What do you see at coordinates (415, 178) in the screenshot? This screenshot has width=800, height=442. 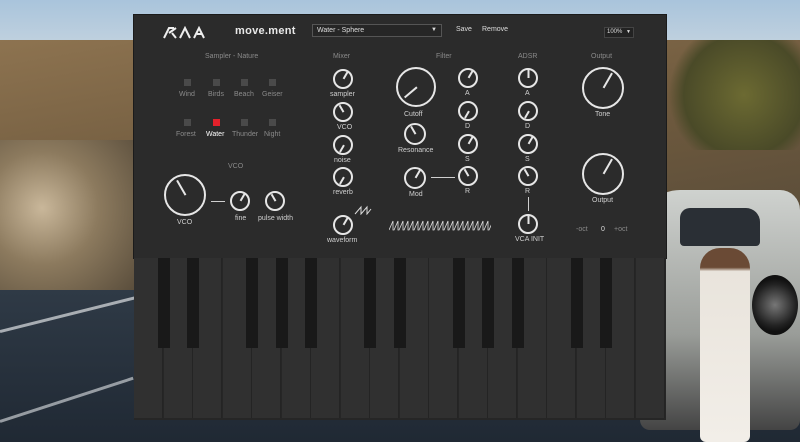 I see `mod-knob` at bounding box center [415, 178].